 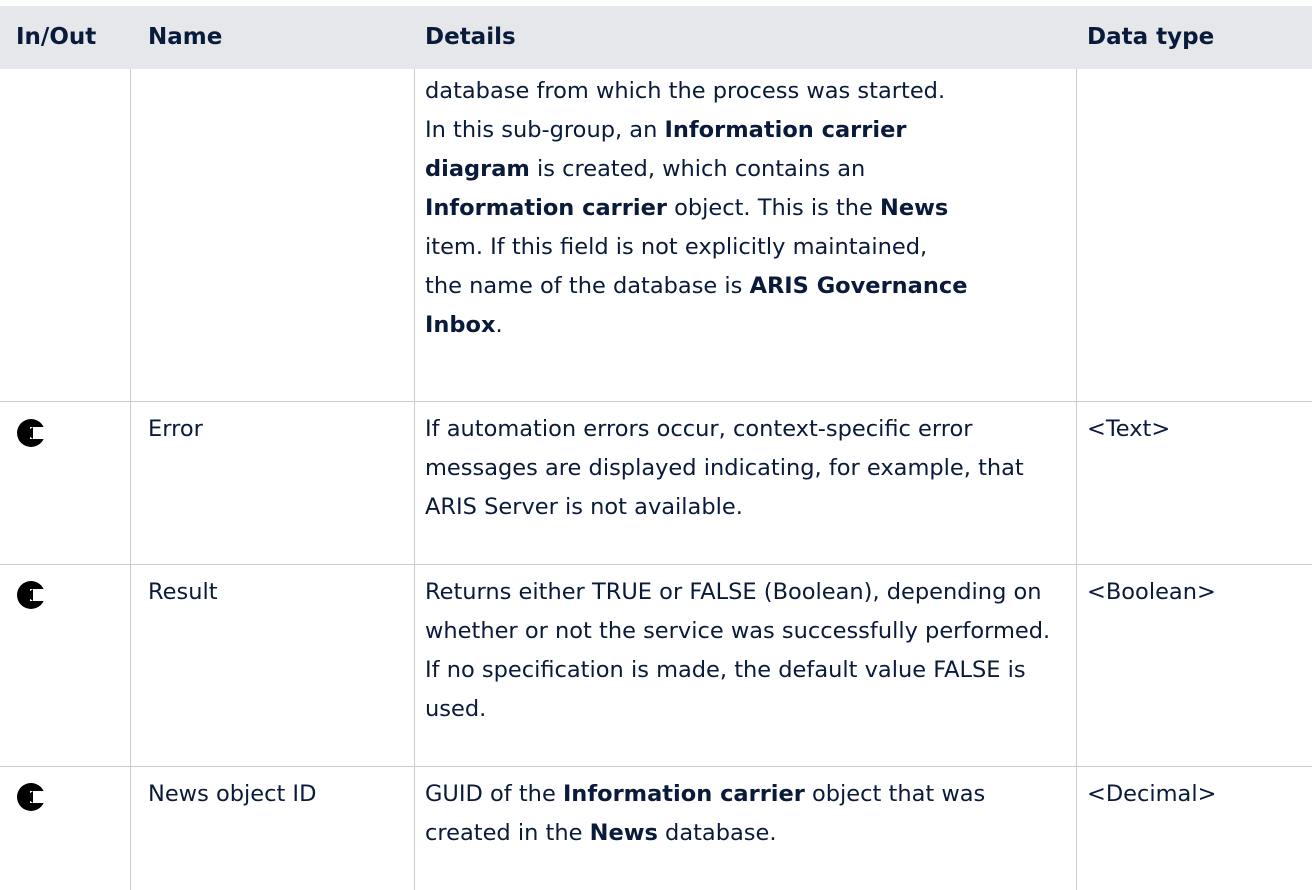 I want to click on header-details: Details, so click(x=470, y=37).